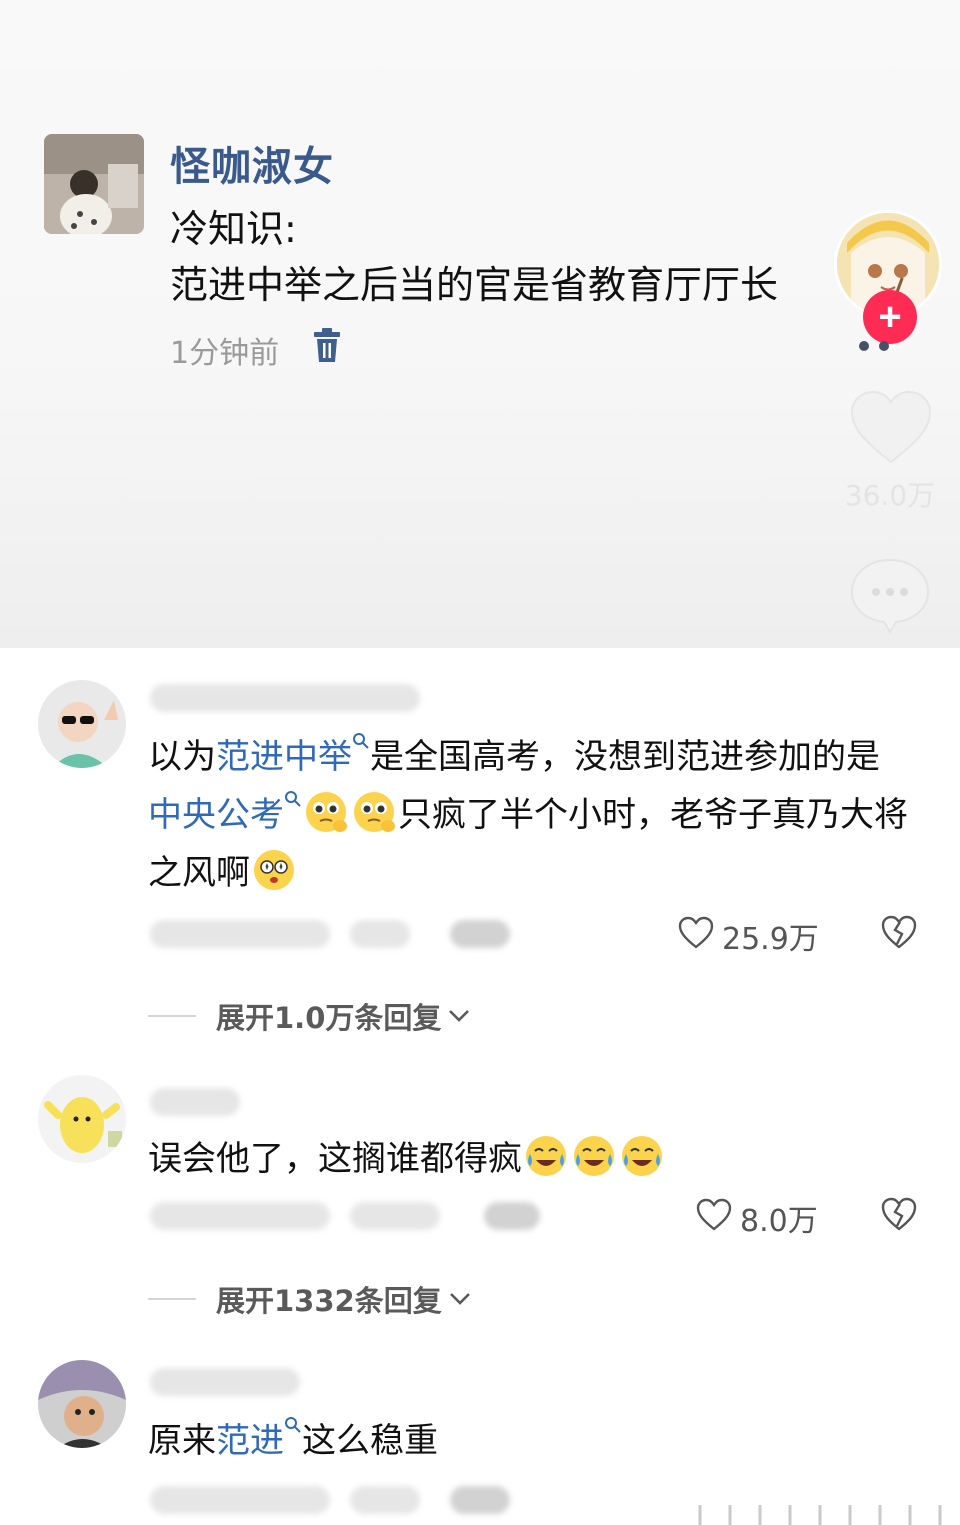  What do you see at coordinates (385, 1500) in the screenshot?
I see `comment-3-location` at bounding box center [385, 1500].